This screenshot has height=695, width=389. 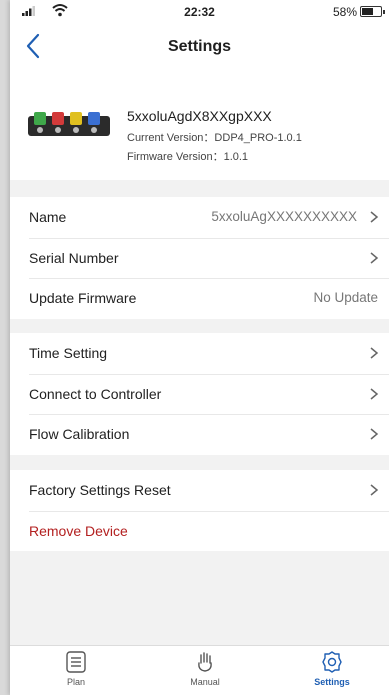 I want to click on tab-manual-label: Manual, so click(x=205, y=682).